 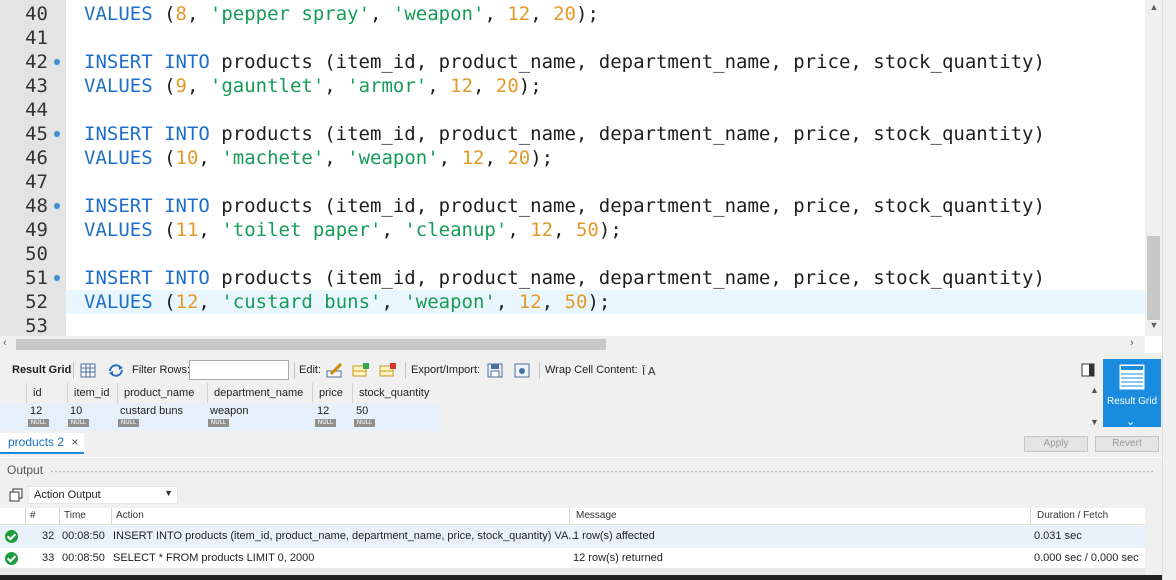 I want to click on chevron-down-icon: ▼, so click(x=1094, y=422).